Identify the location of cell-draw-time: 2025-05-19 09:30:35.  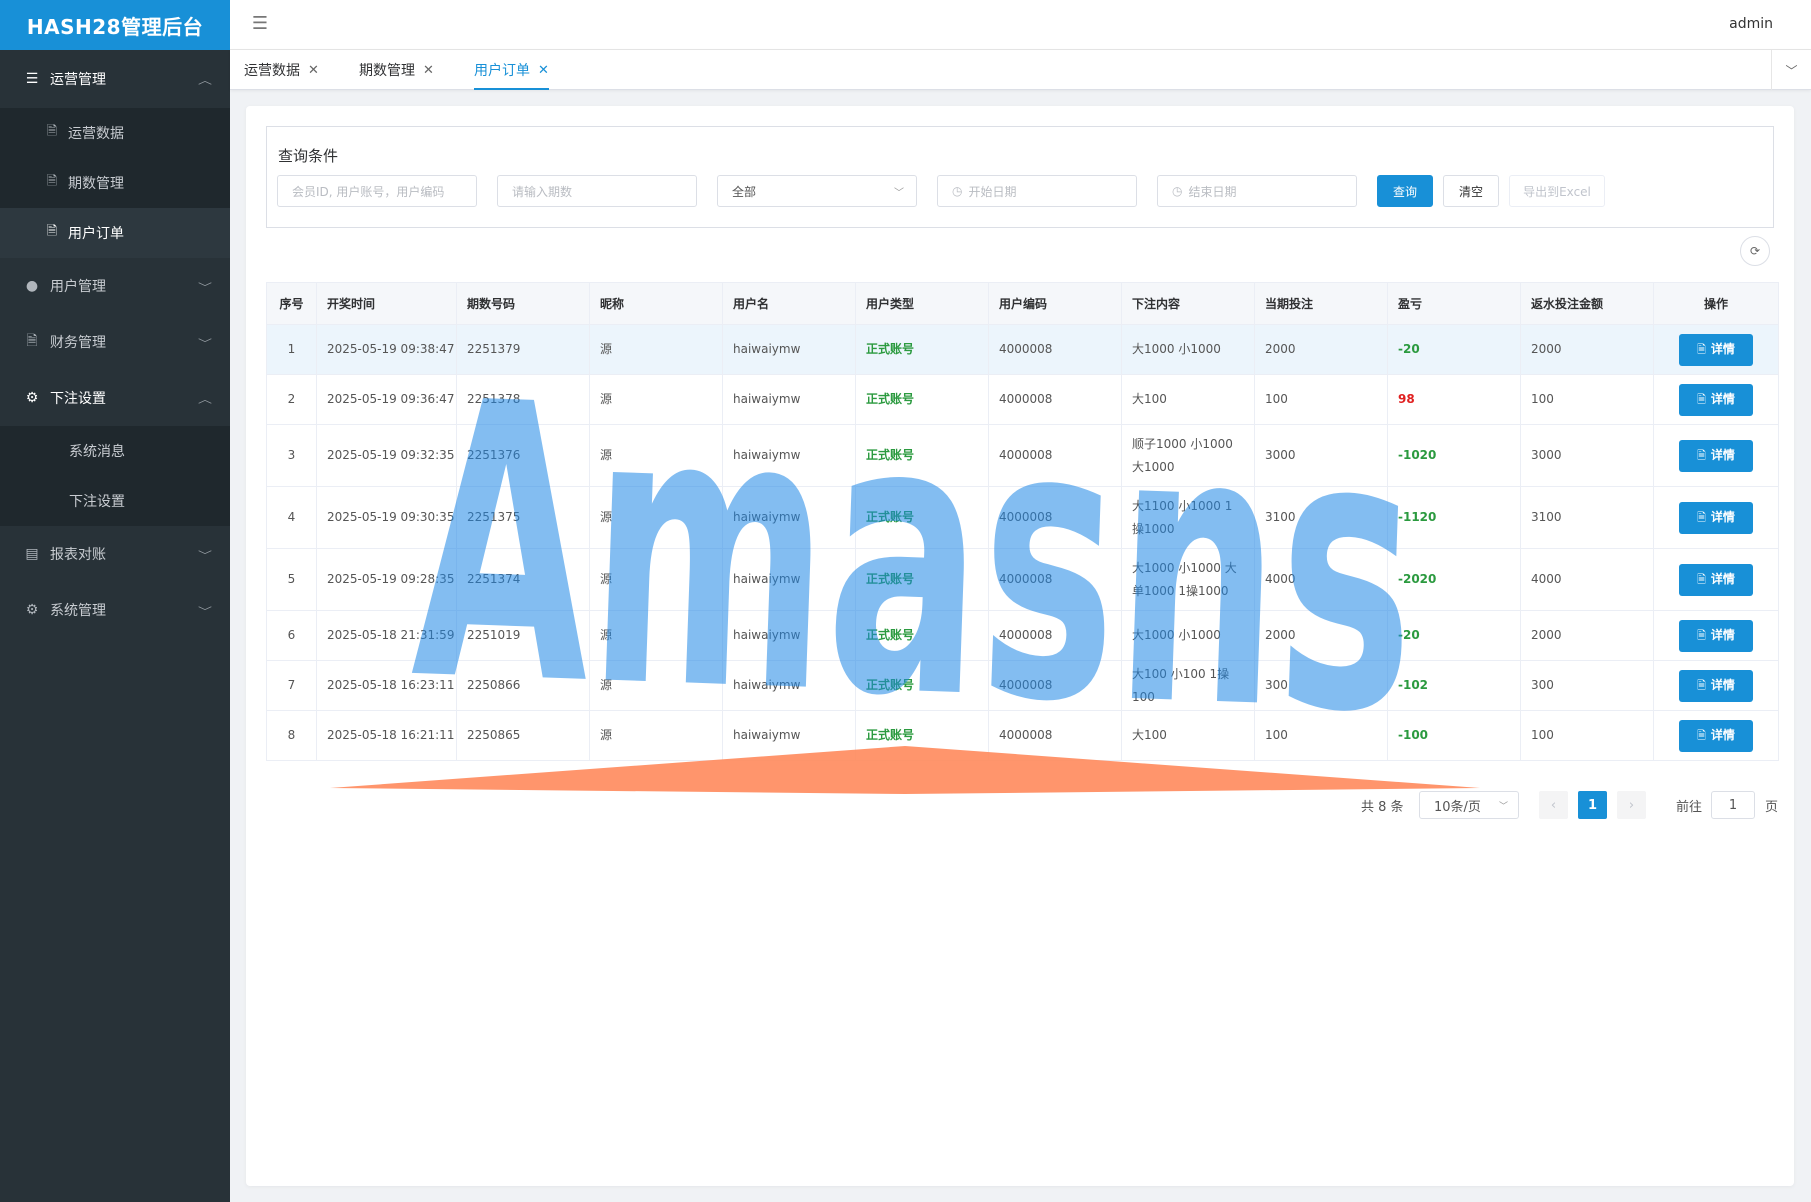
(386, 517).